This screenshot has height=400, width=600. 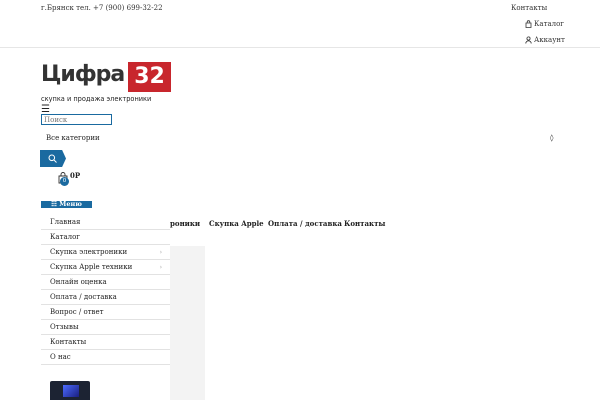 What do you see at coordinates (305, 223) in the screenshot?
I see `nav-payment: Оплата / доставка` at bounding box center [305, 223].